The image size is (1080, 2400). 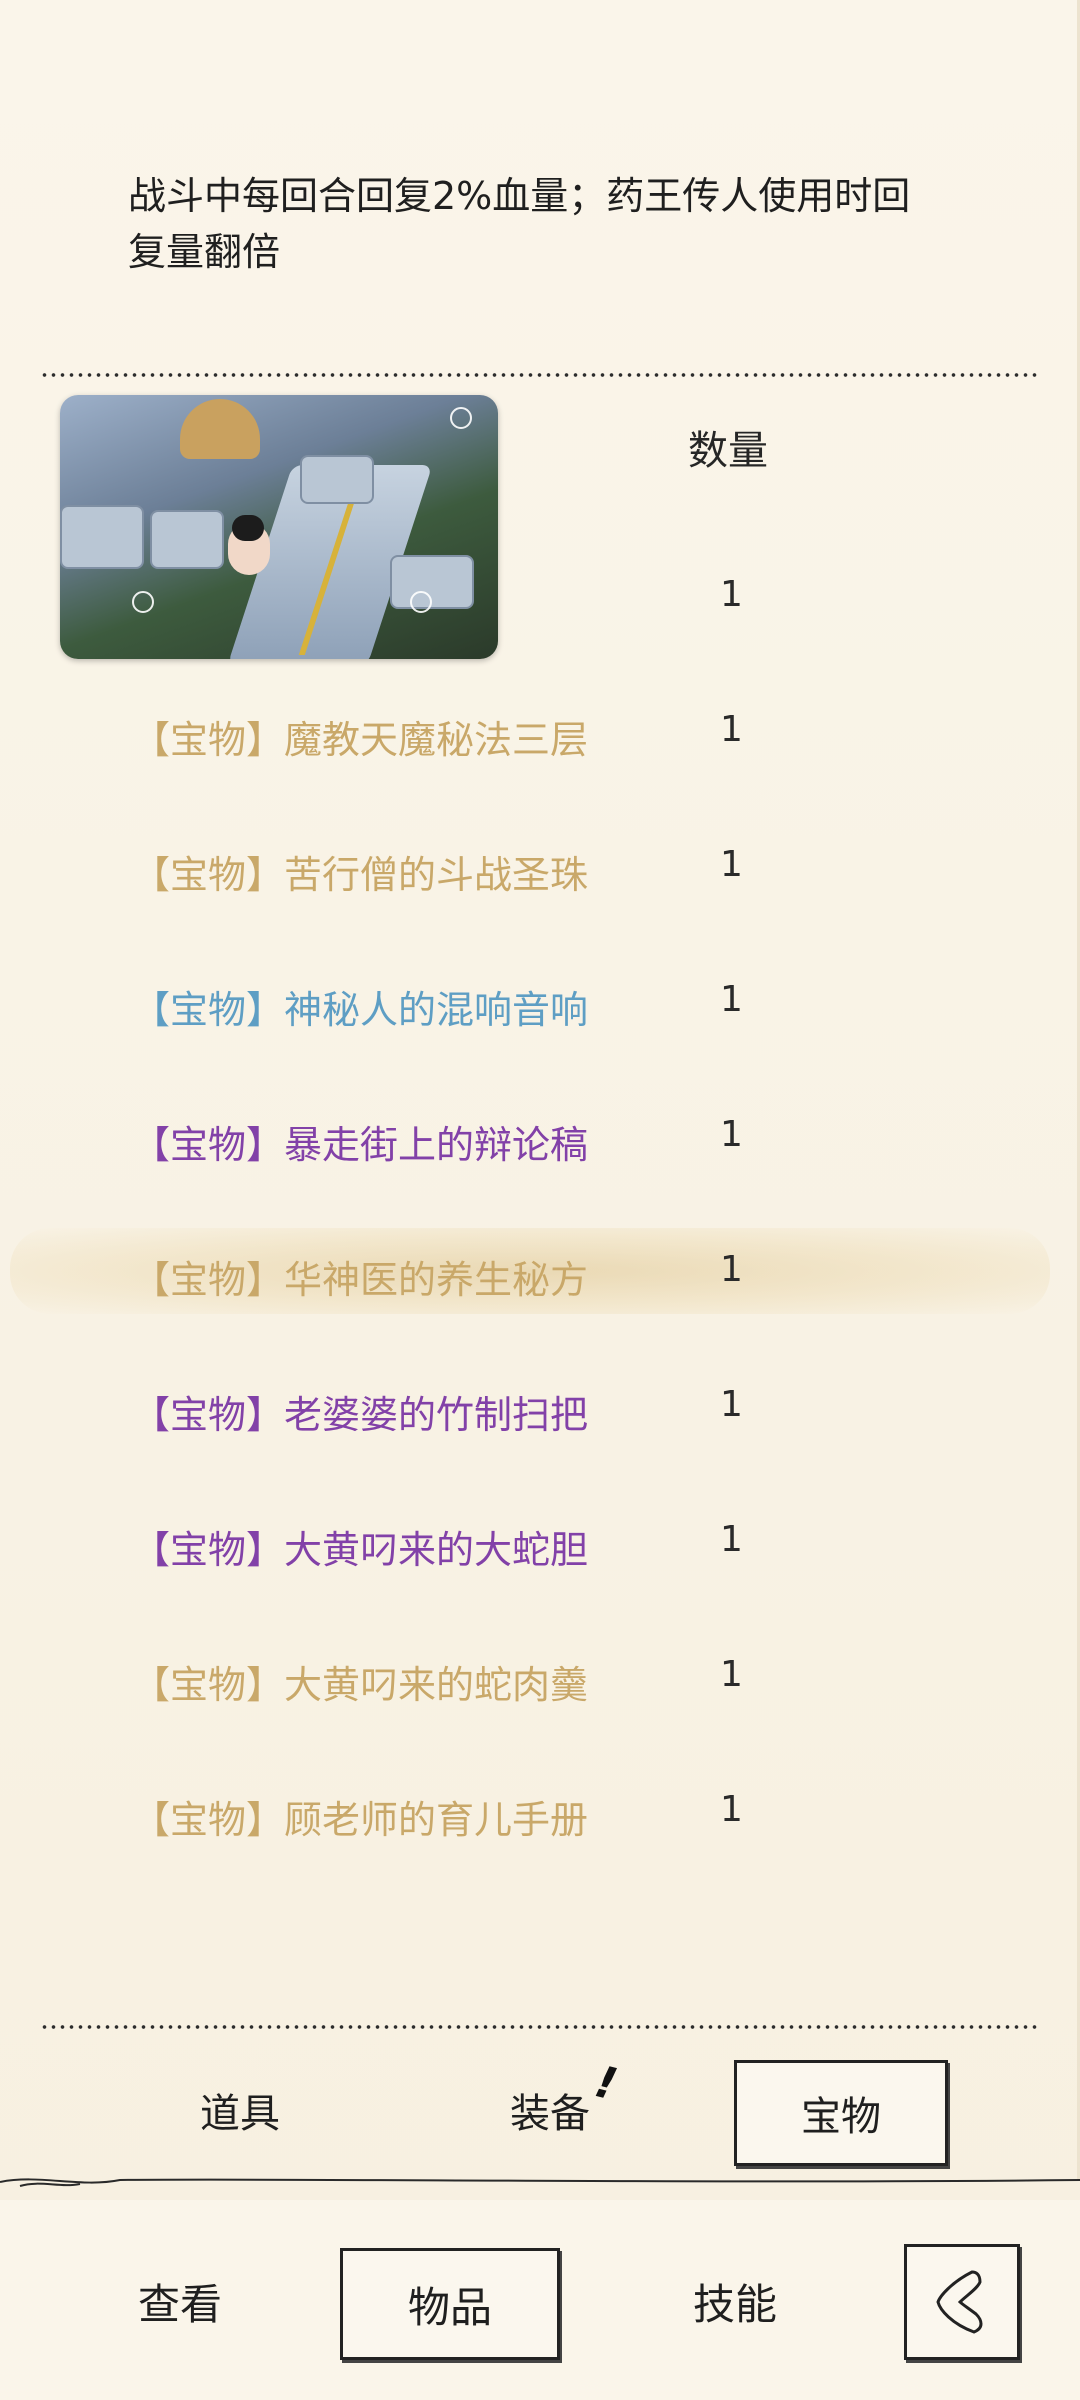 What do you see at coordinates (360, 875) in the screenshot?
I see `item-name: 【宝物】苦行僧的斗战圣珠` at bounding box center [360, 875].